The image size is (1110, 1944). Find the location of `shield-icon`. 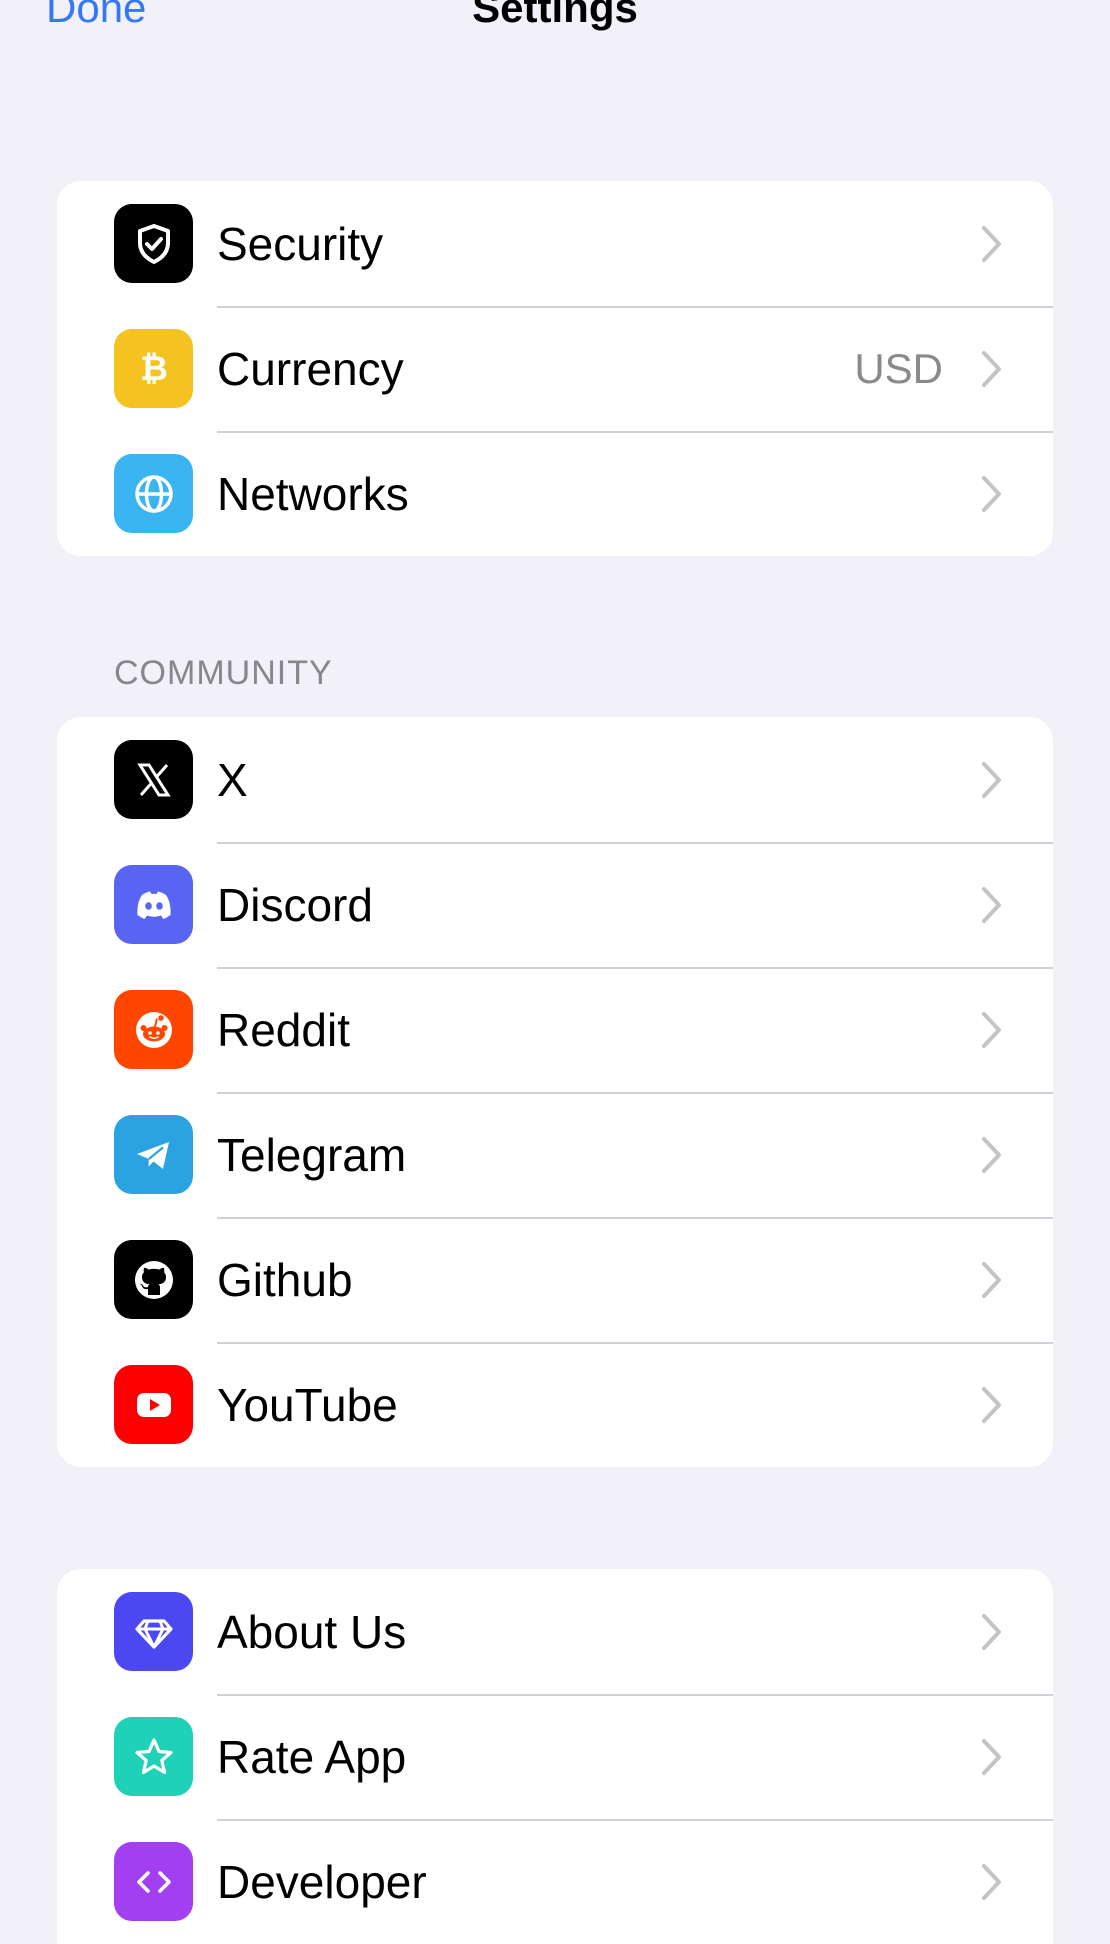

shield-icon is located at coordinates (153, 243).